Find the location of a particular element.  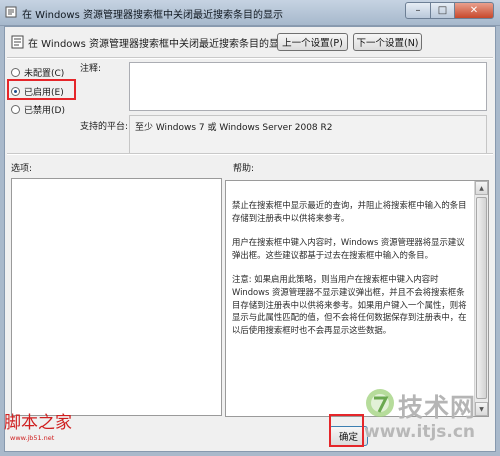

maximize-icon: □ is located at coordinates (442, 10).